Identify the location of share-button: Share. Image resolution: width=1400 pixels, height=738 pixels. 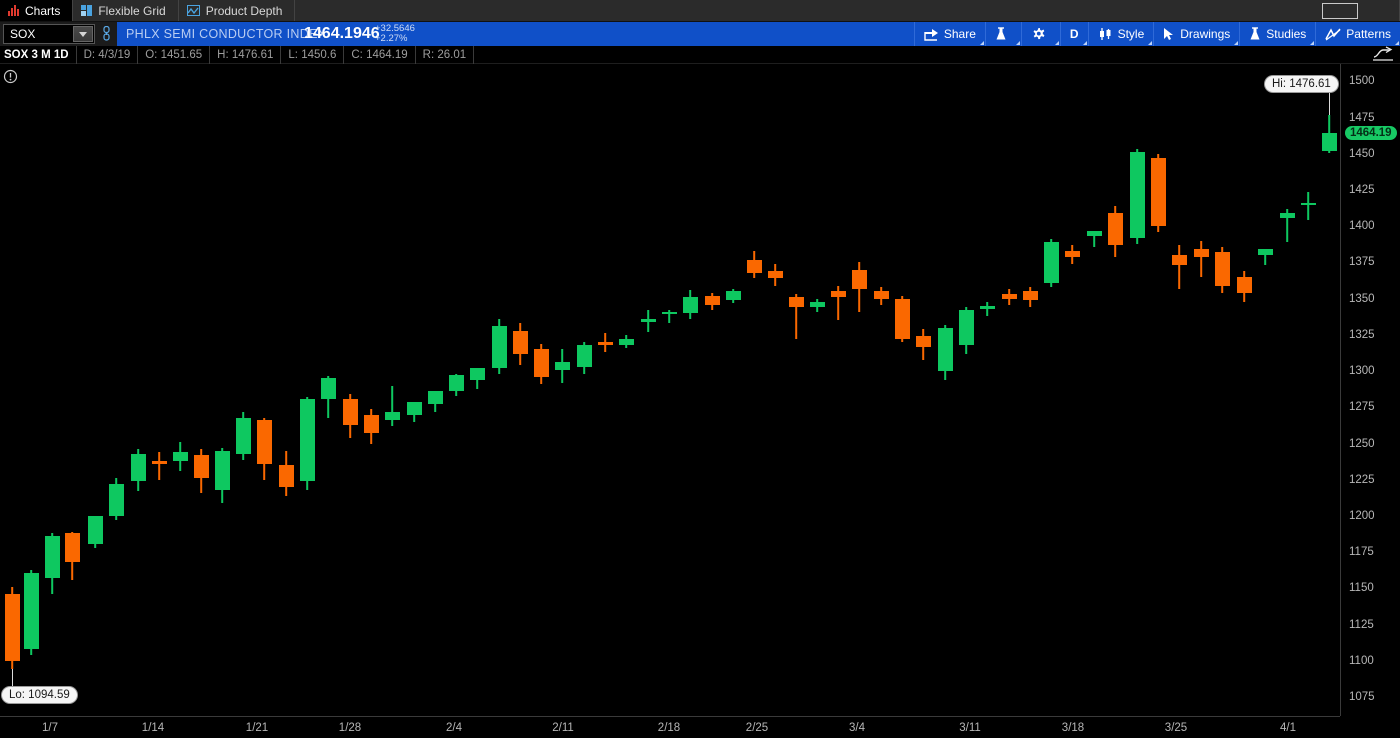
(949, 34).